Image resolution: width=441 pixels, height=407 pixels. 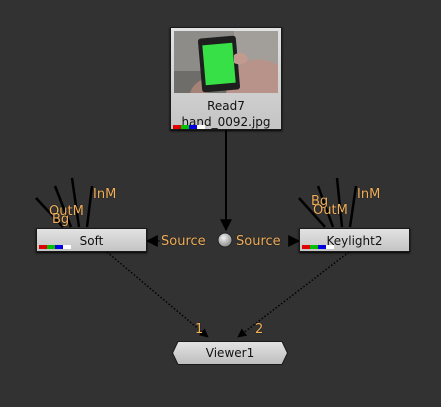 What do you see at coordinates (189, 127) in the screenshot?
I see `read-channel-indicator` at bounding box center [189, 127].